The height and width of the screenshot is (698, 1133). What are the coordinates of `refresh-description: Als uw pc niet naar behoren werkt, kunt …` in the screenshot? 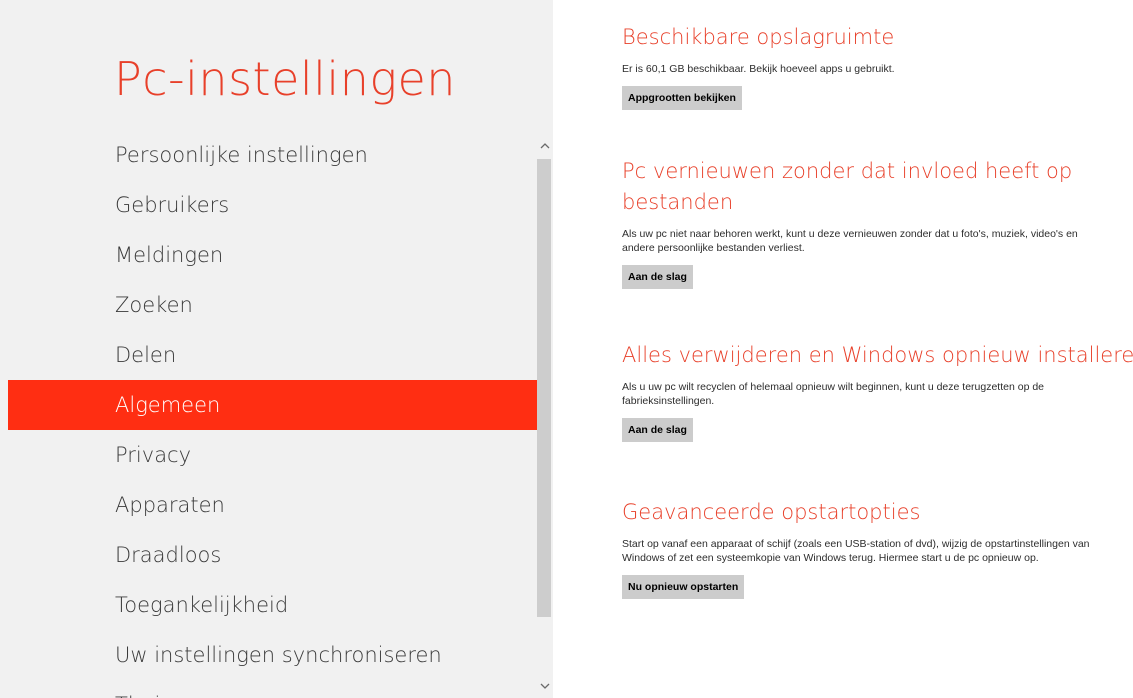 It's located at (850, 241).